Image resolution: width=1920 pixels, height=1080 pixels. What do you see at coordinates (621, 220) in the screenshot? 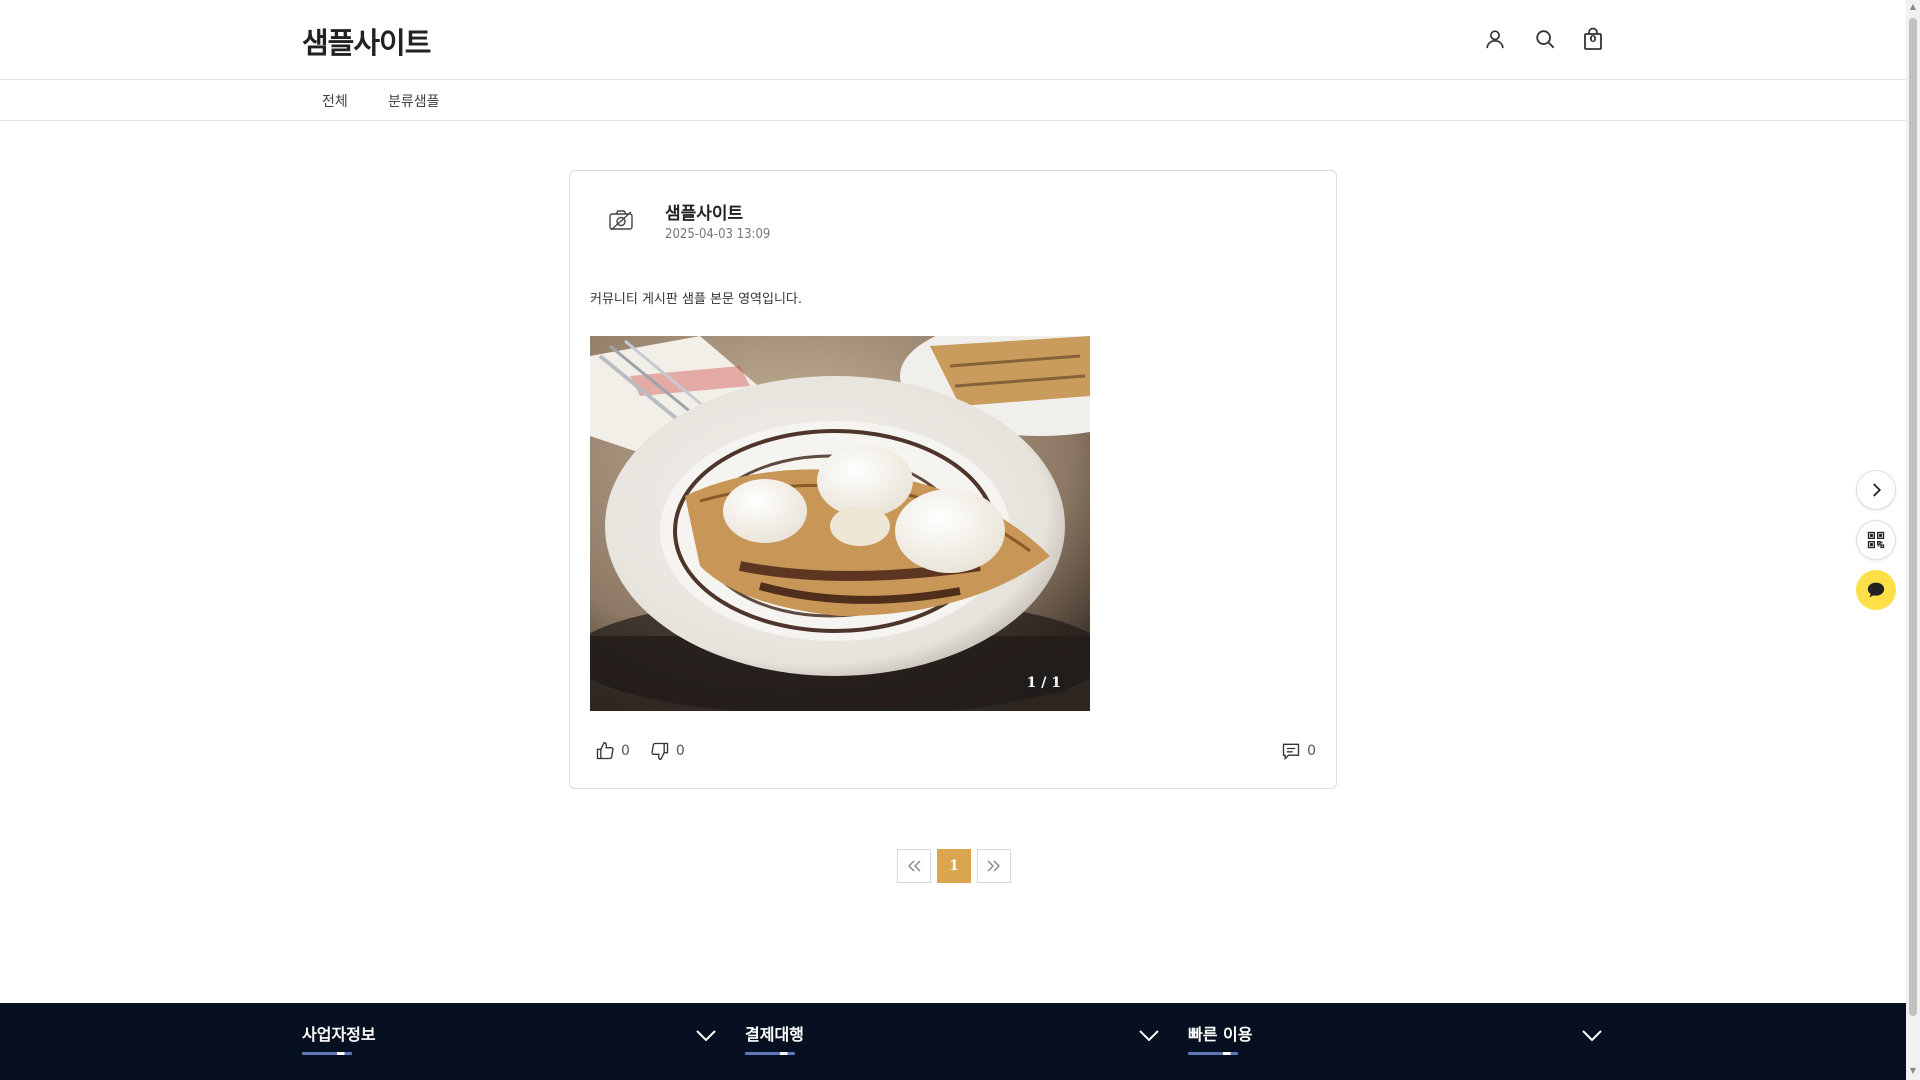
I see `camera-off-icon` at bounding box center [621, 220].